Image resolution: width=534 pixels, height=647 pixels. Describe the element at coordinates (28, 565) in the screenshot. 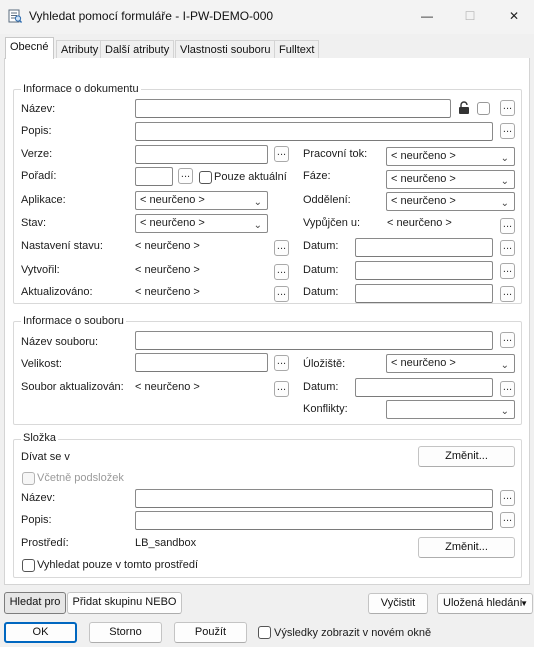

I see `only-environment-checkbox` at that location.